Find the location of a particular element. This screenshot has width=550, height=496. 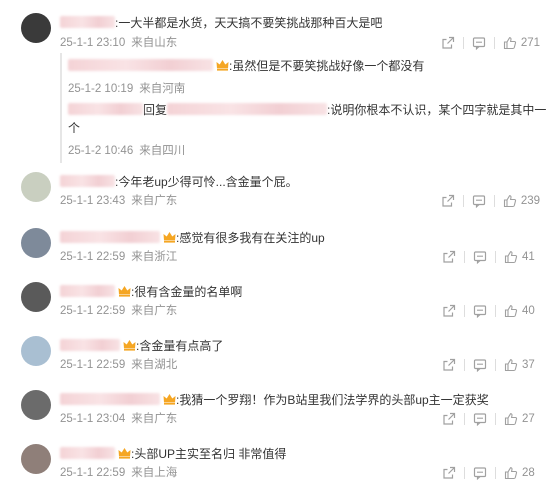

comment-text: :一大半都是水货，天天搞不要笑挑战那种百大是吧 is located at coordinates (249, 23).